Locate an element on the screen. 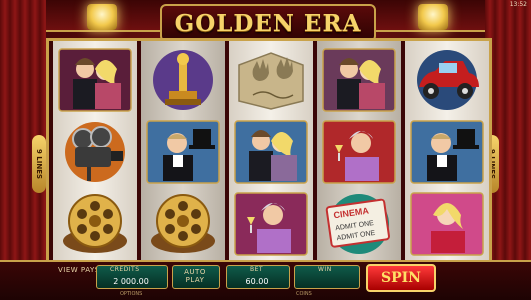 The height and width of the screenshot is (300, 531). game-title: GOLDEN ERA is located at coordinates (268, 23).